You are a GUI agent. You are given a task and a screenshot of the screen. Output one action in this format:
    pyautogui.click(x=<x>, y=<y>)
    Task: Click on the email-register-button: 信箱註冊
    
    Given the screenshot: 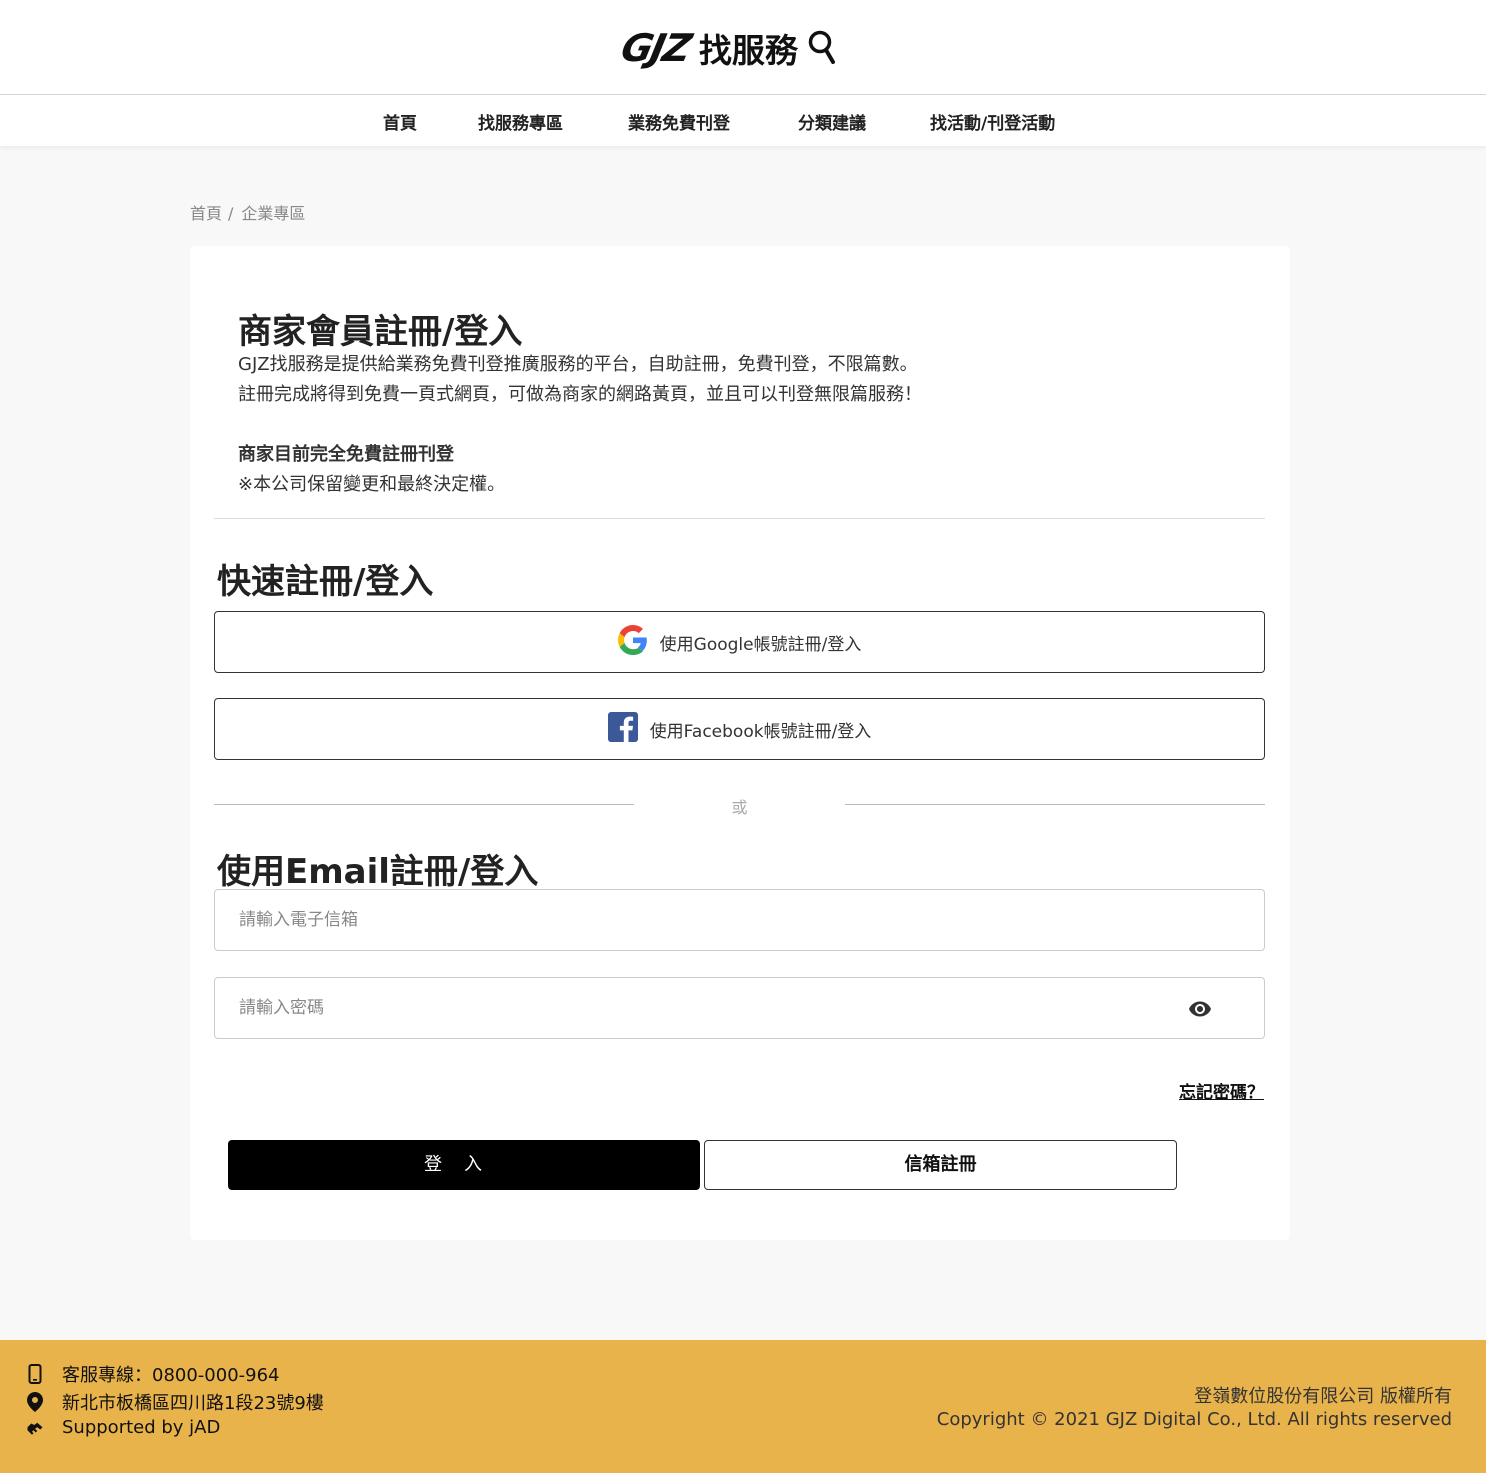 What is the action you would take?
    pyautogui.click(x=940, y=1165)
    